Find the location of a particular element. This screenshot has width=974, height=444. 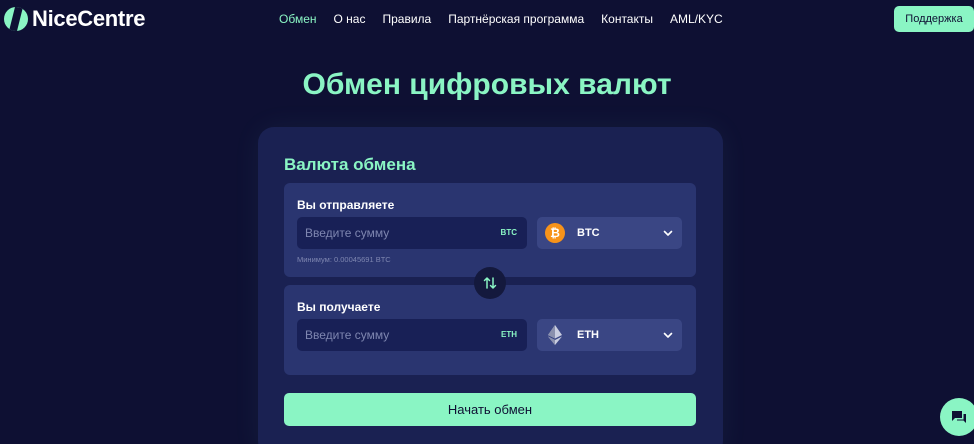

logo-text: NiceCentre is located at coordinates (89, 18).